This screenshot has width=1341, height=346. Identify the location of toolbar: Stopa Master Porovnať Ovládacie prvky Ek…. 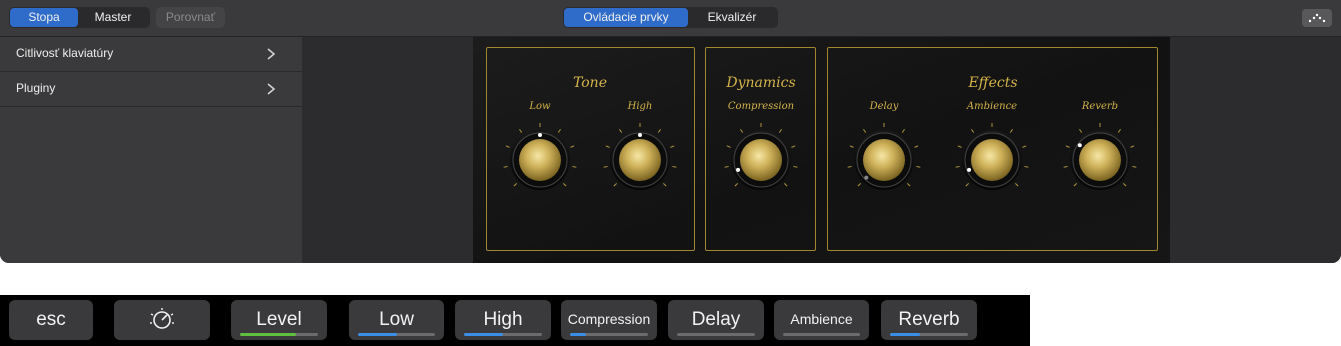
(670, 18).